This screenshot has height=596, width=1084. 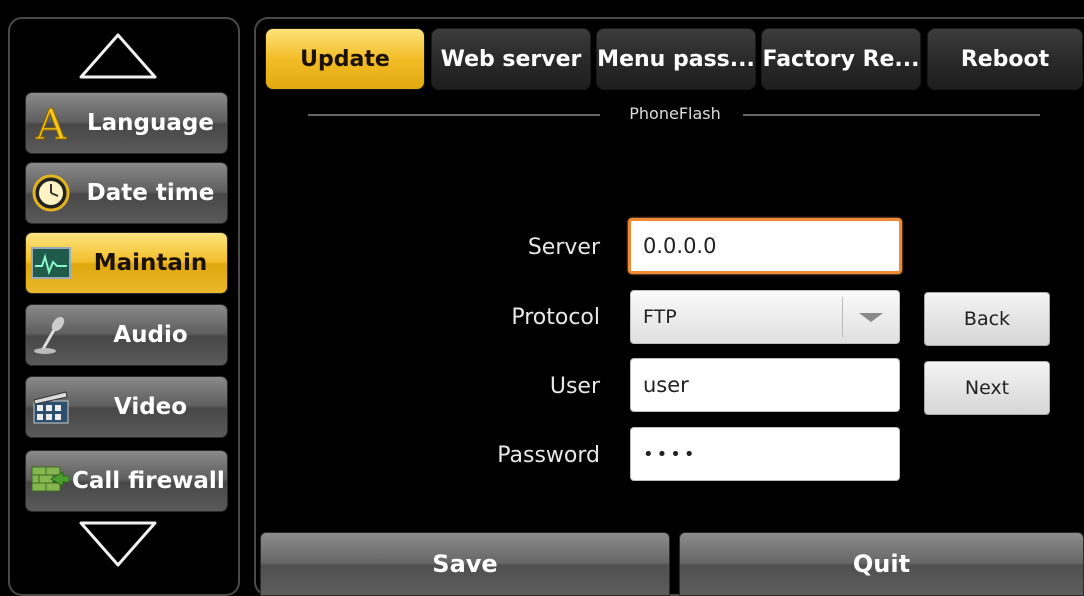 I want to click on svg-text: A, so click(x=51, y=123).